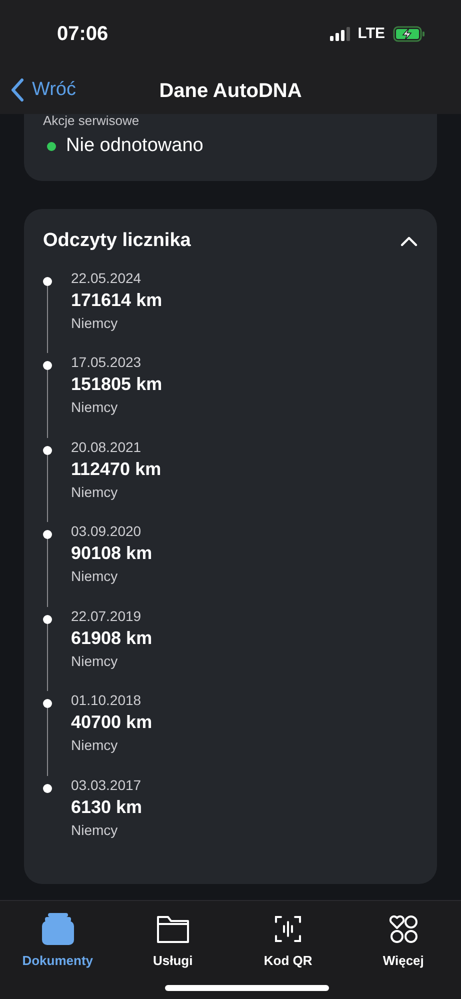 The width and height of the screenshot is (461, 999). I want to click on reading-date: 01.10.2018, so click(106, 700).